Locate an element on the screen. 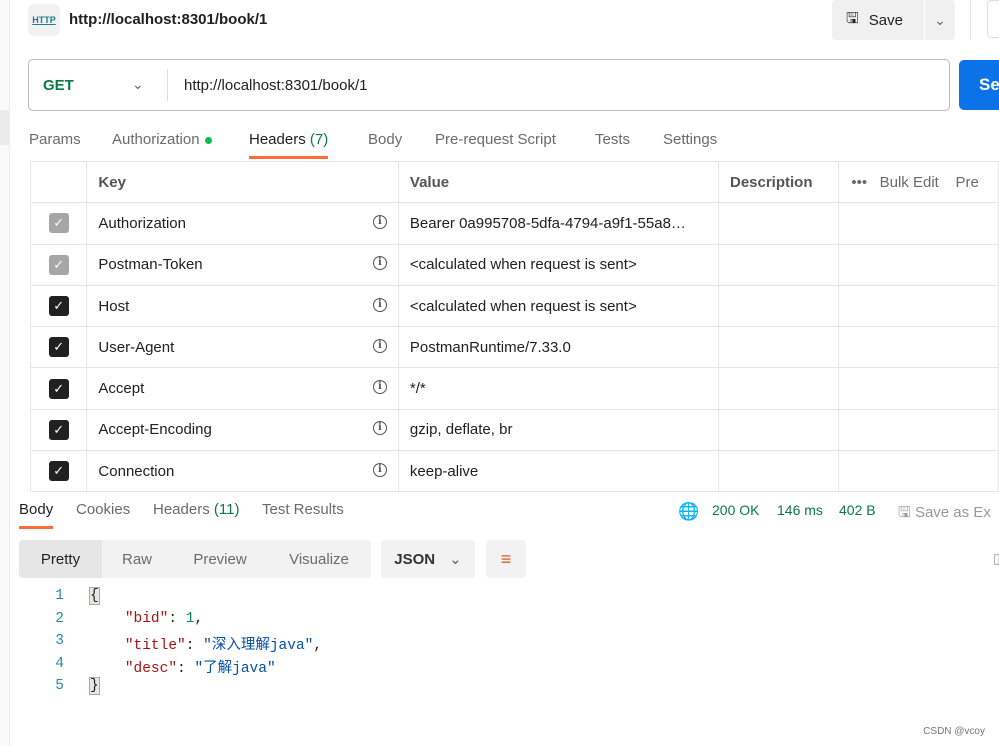  header-value: gzip, deflate, br is located at coordinates (558, 430).